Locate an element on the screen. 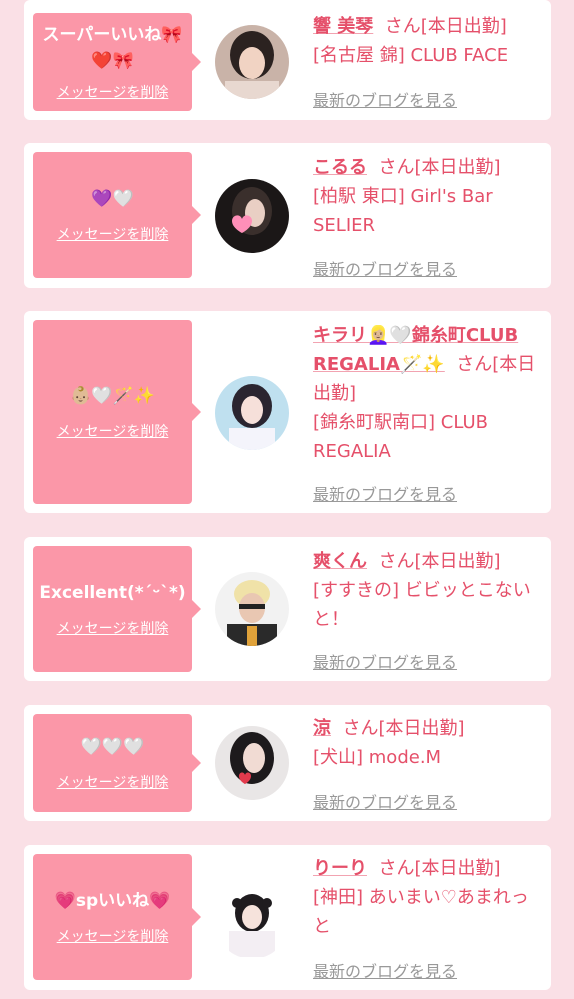 The width and height of the screenshot is (574, 999). cast-name-link: 涼 is located at coordinates (322, 728).